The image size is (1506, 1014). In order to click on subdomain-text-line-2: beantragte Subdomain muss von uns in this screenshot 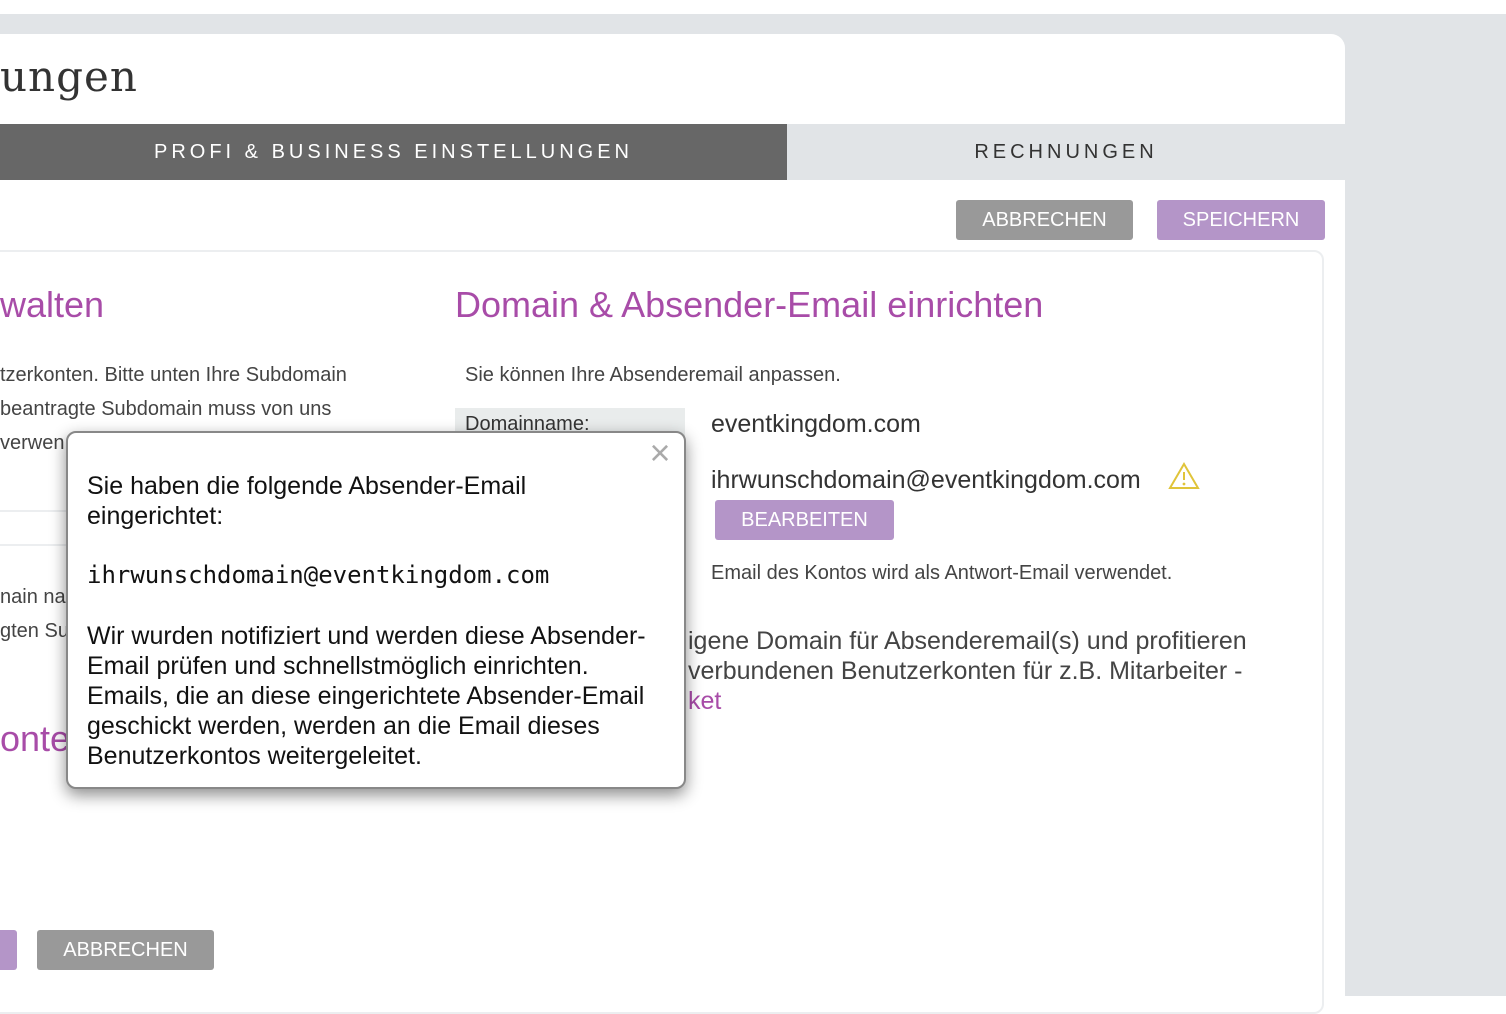, I will do `click(166, 409)`.